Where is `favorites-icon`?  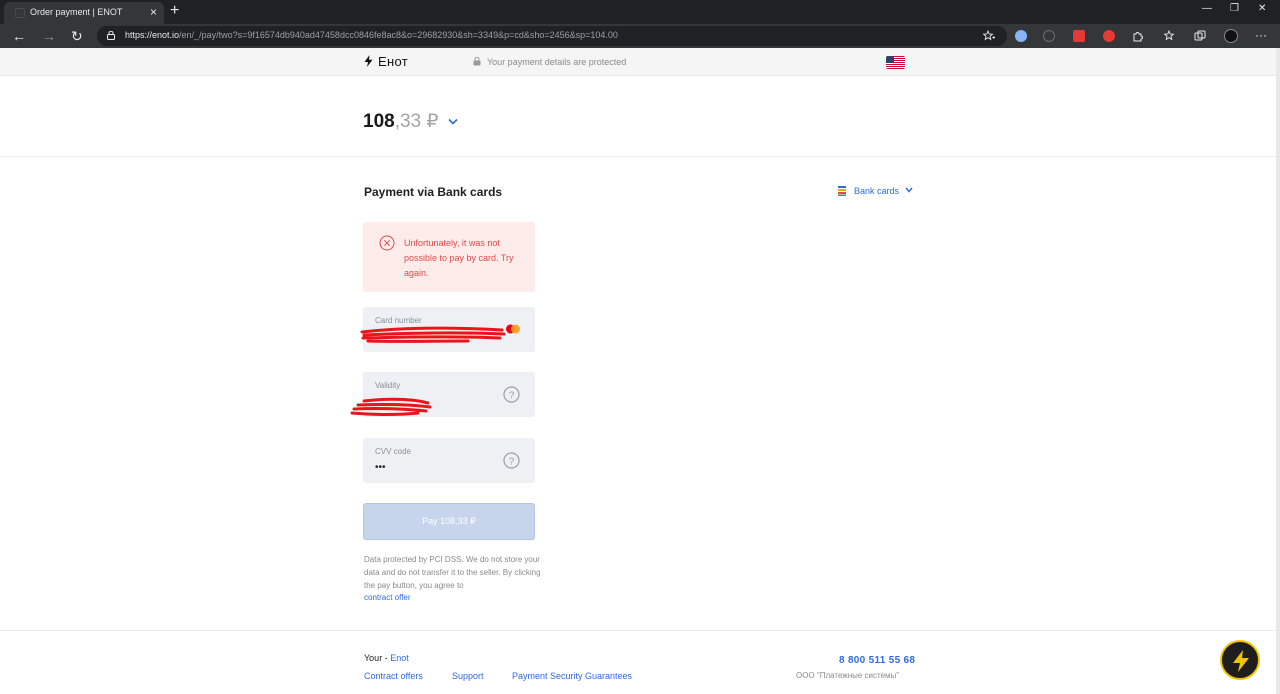 favorites-icon is located at coordinates (1170, 36).